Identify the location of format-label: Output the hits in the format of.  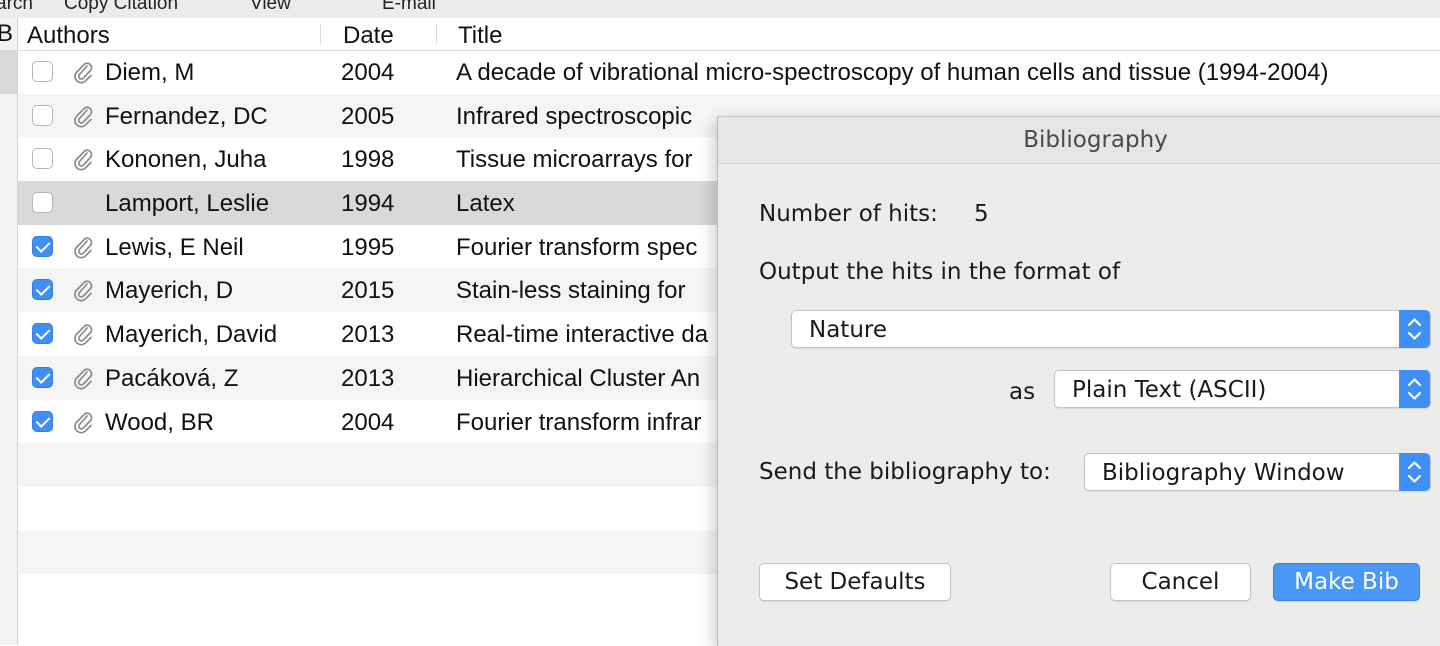
(940, 272).